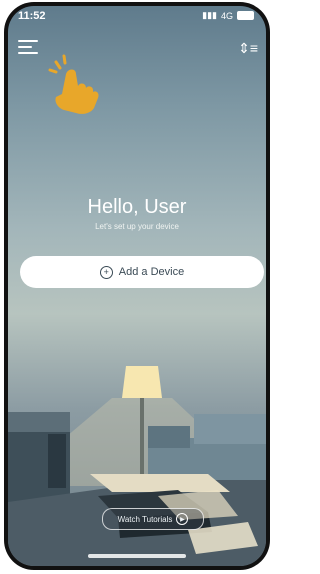 The image size is (320, 574). Describe the element at coordinates (248, 48) in the screenshot. I see `sort-icon: ⇕≡` at that location.